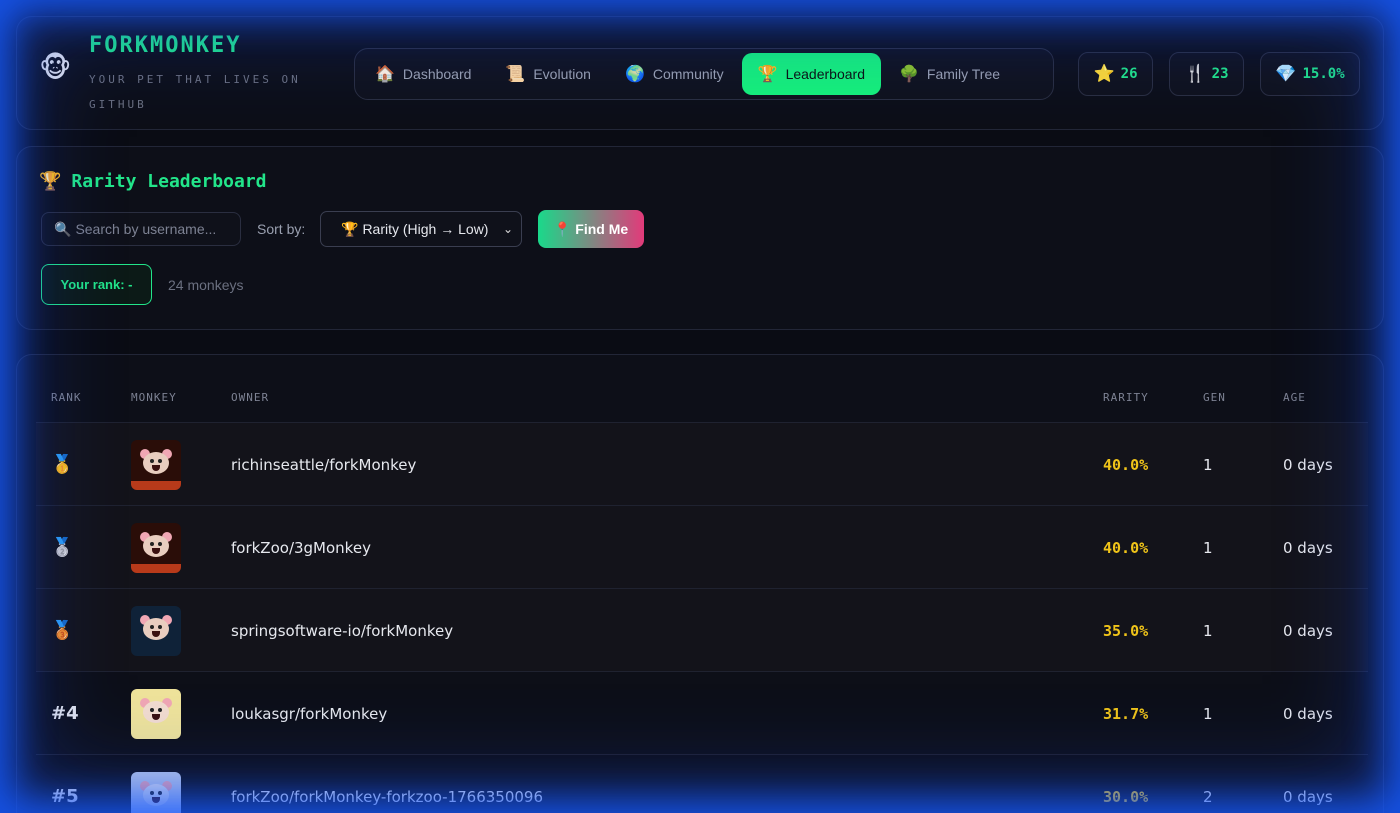  Describe the element at coordinates (688, 74) in the screenshot. I see `nav-label: Community` at that location.